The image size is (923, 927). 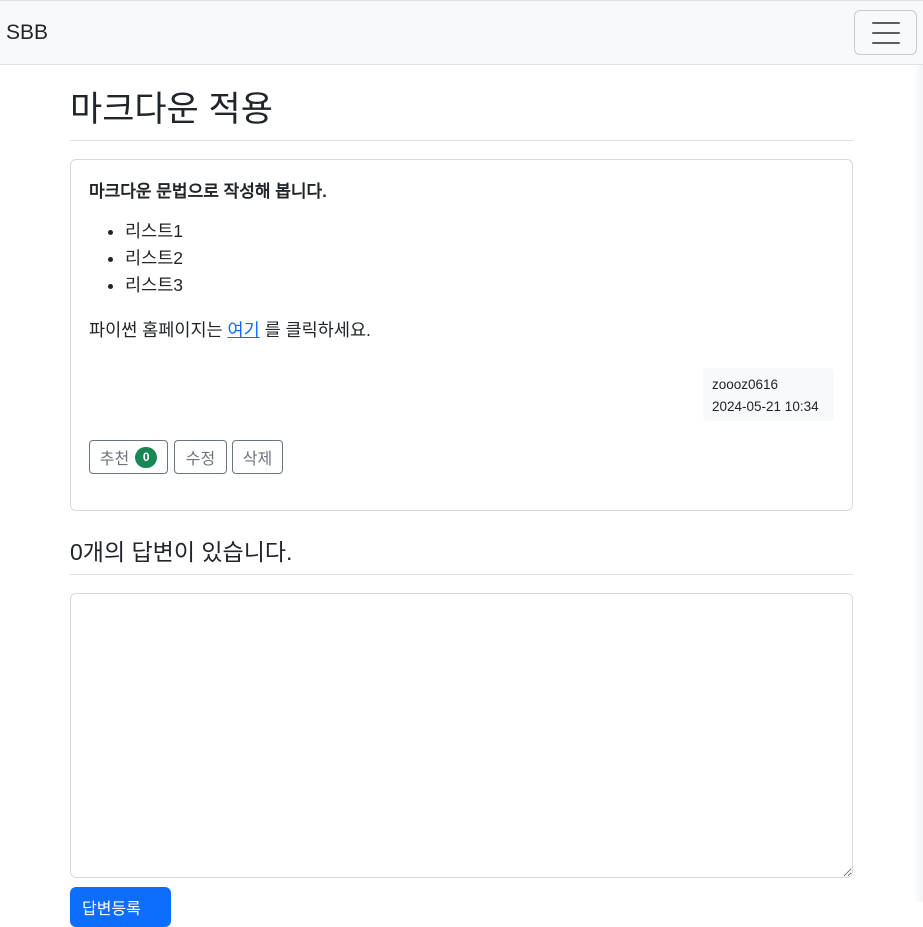 I want to click on list-item: 리스트1, so click(x=479, y=231).